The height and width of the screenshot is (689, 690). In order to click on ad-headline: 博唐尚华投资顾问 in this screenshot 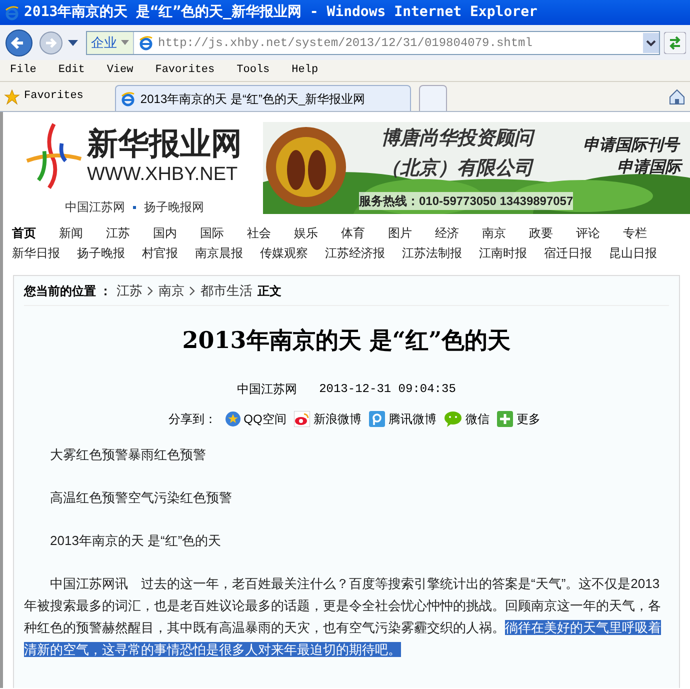, I will do `click(457, 138)`.